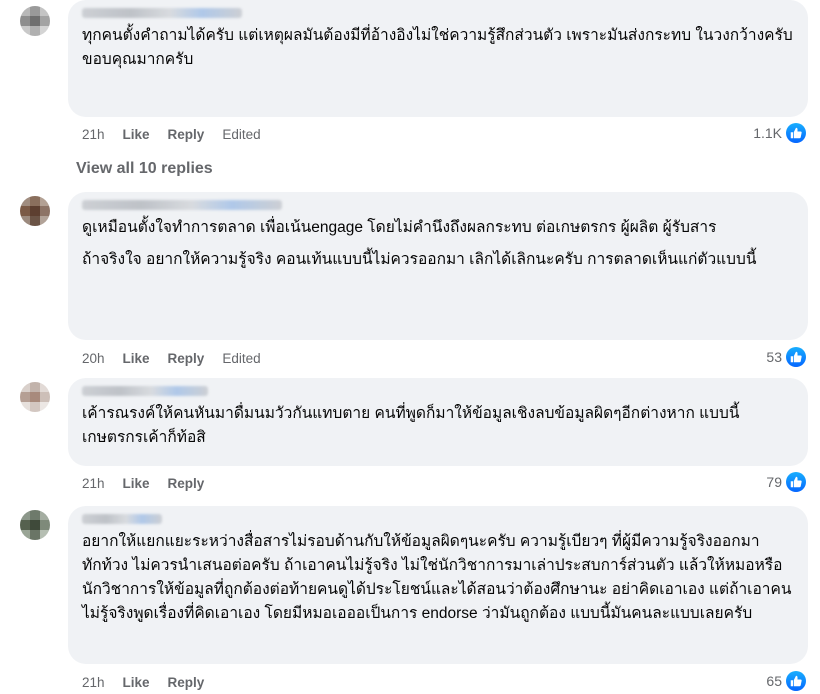 The image size is (820, 694). I want to click on view-replies-link: View all 10 replies, so click(144, 167).